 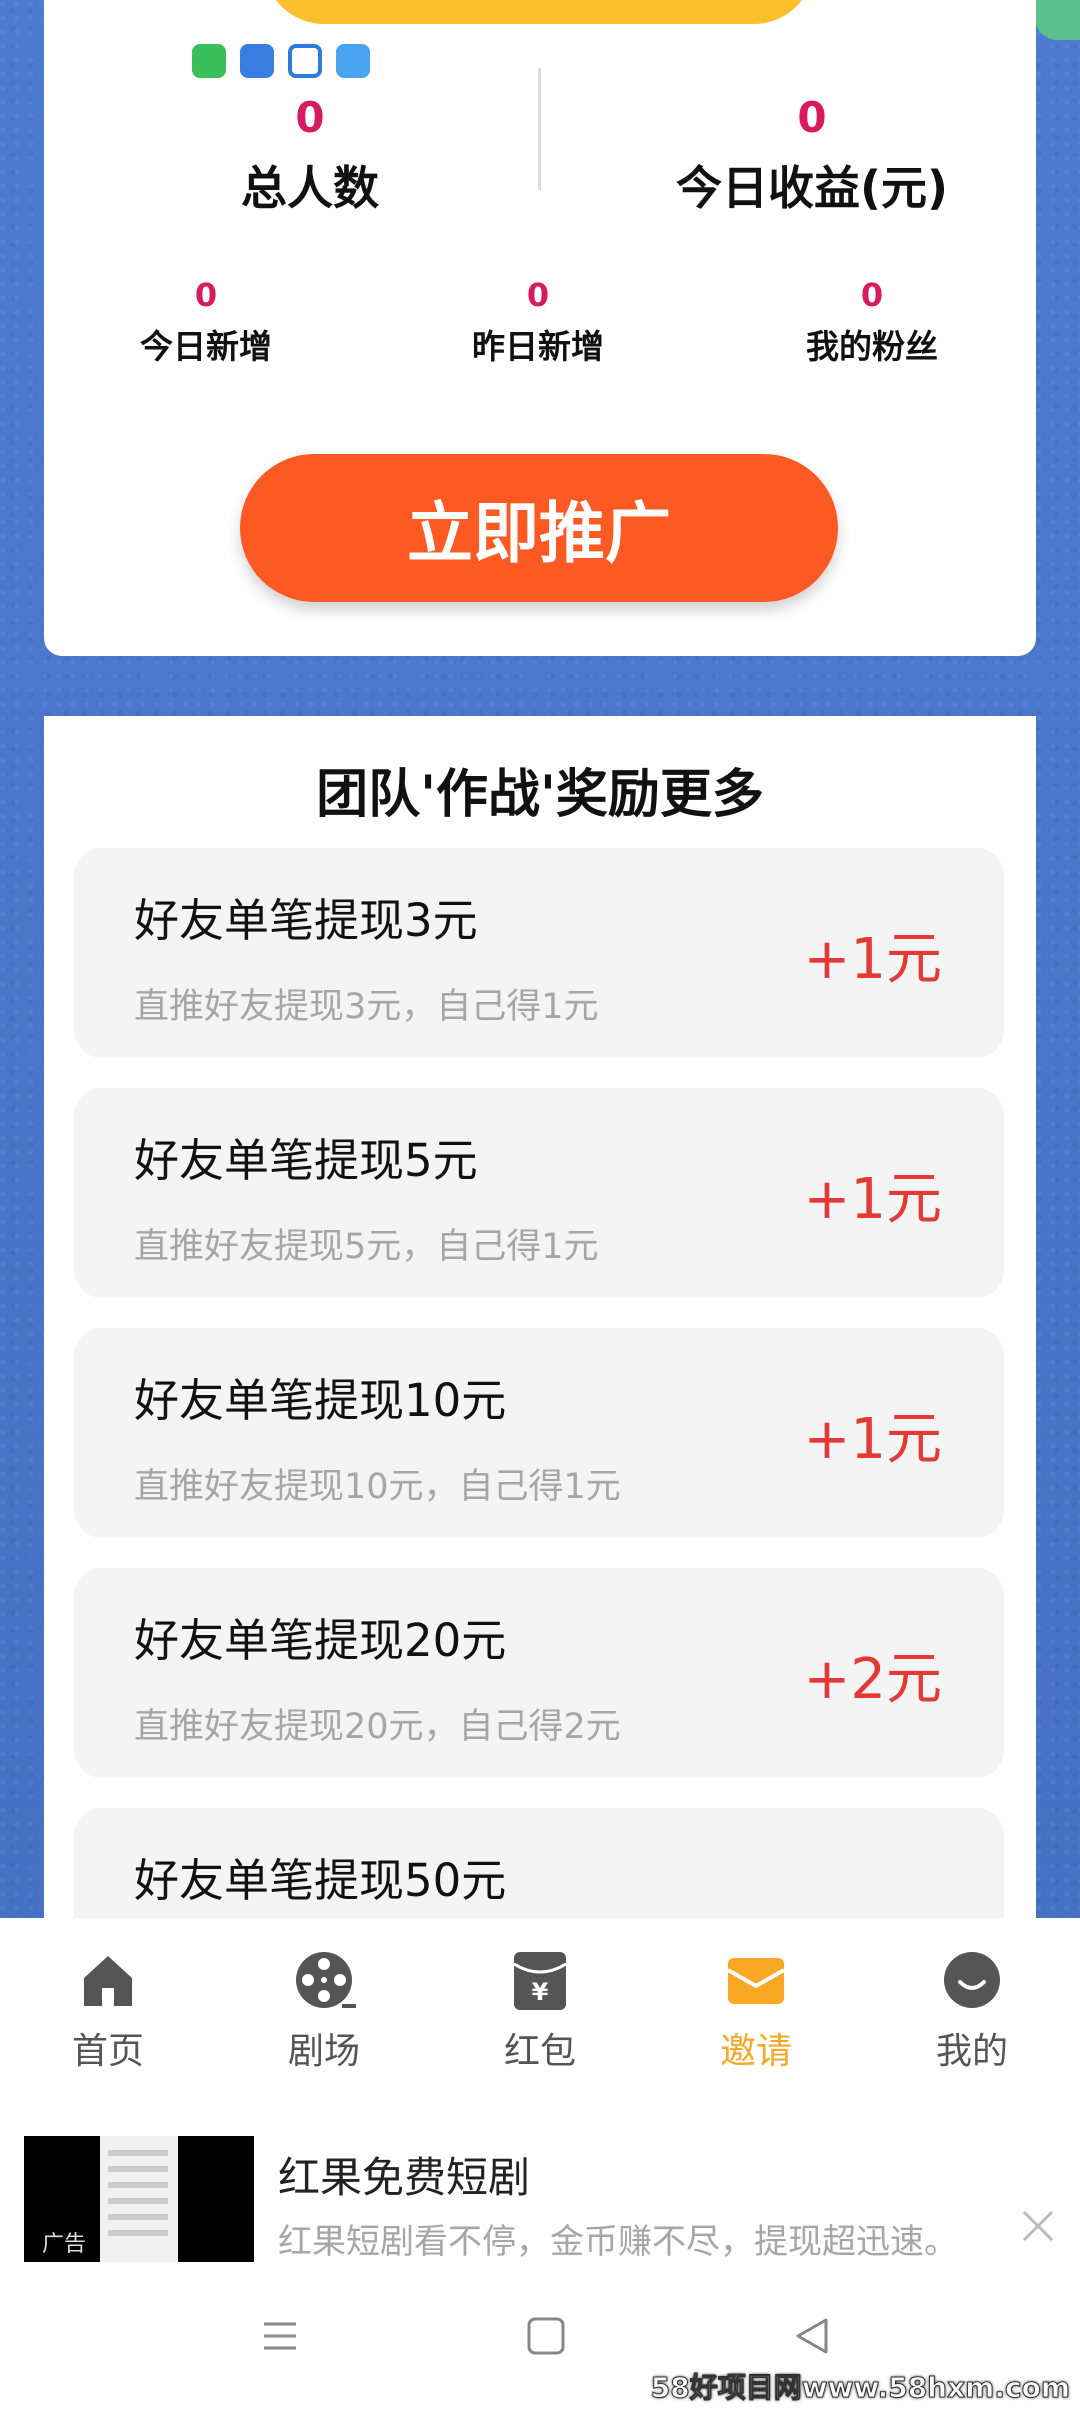 I want to click on today-new-value: 0, so click(x=206, y=295).